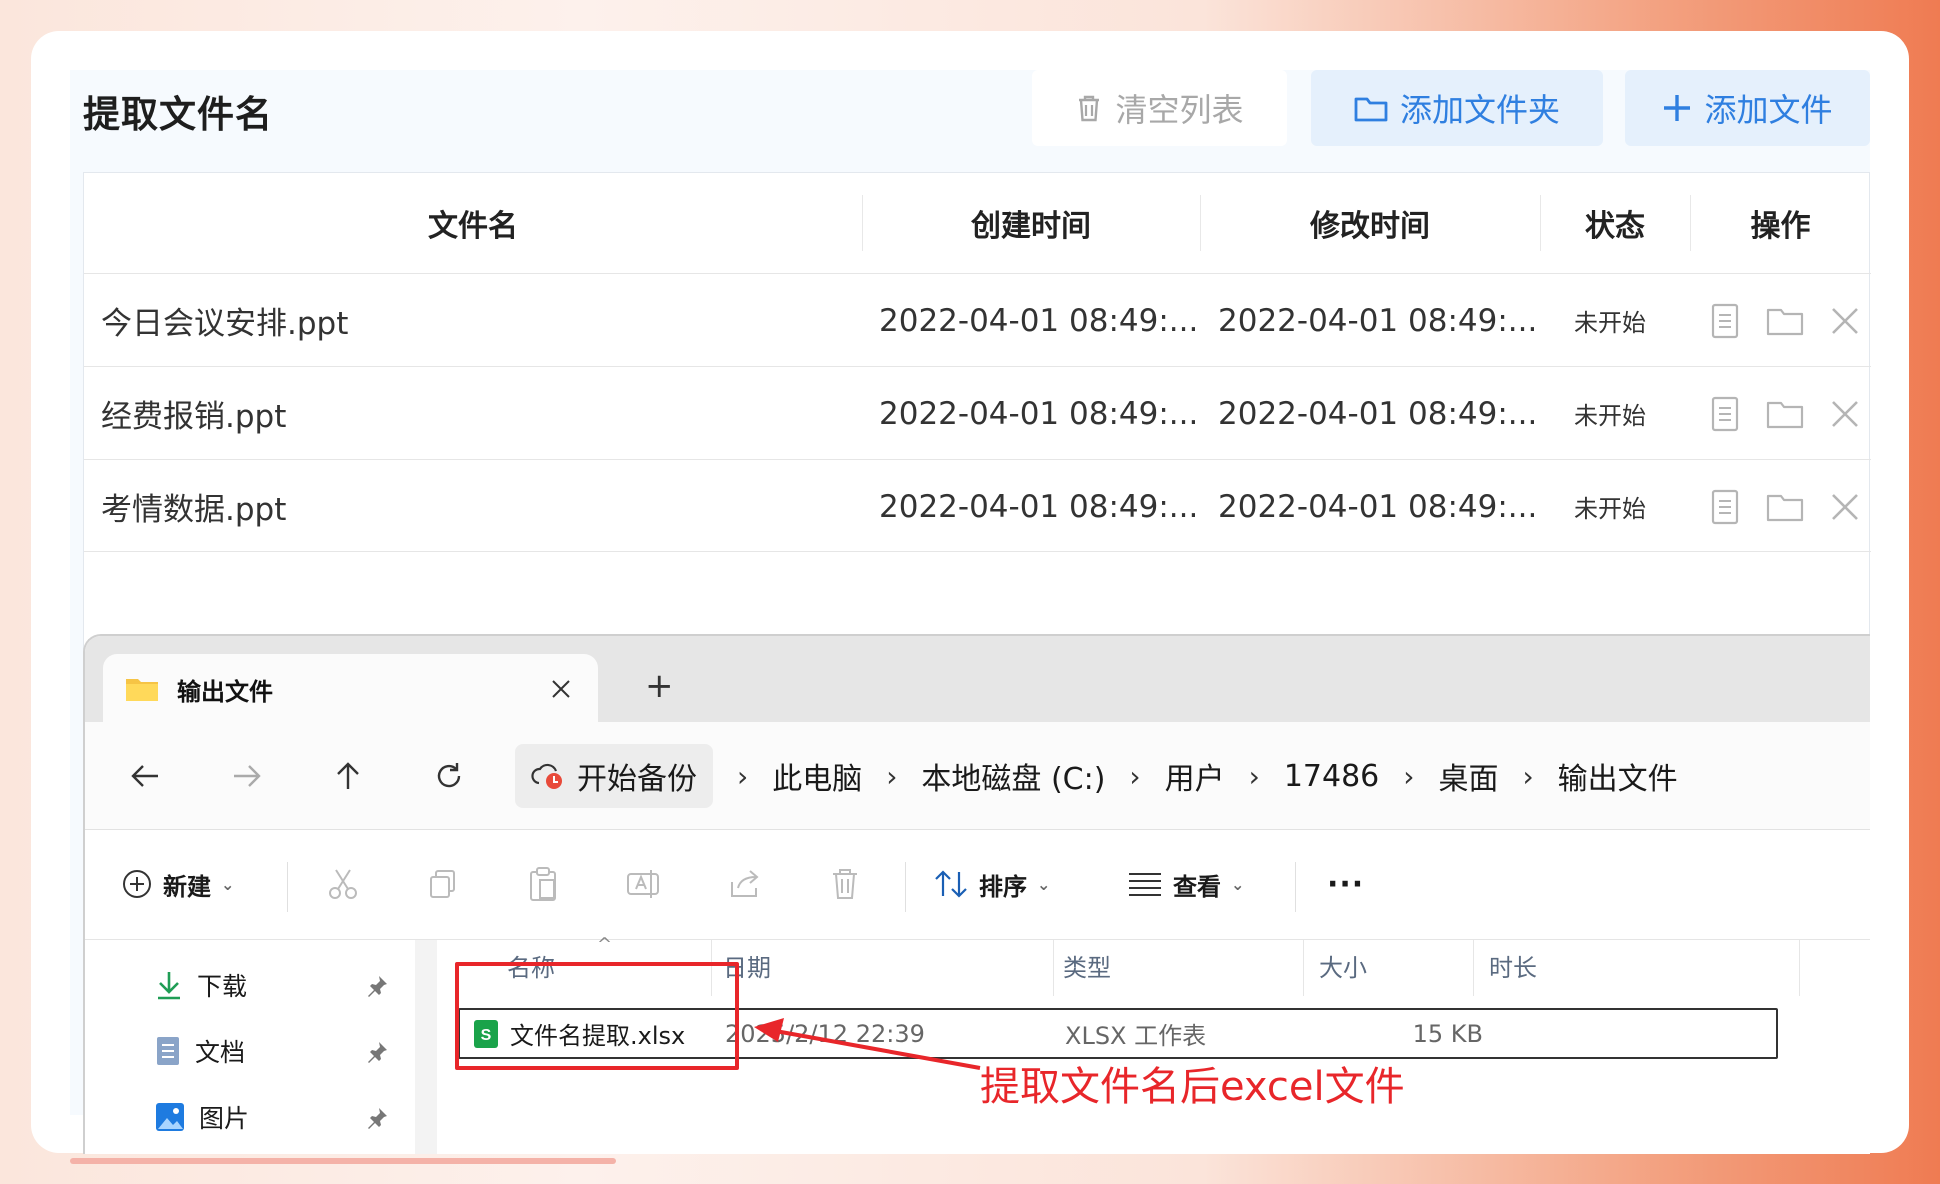 Image resolution: width=1940 pixels, height=1184 pixels. I want to click on row-actions, so click(1785, 320).